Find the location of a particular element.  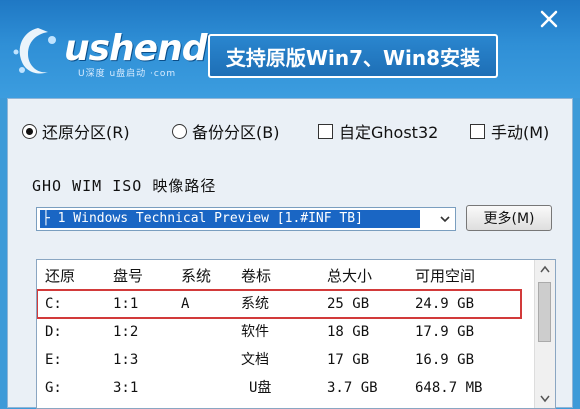

banner-text: 支持原版Win7、Win8安装 is located at coordinates (353, 57).